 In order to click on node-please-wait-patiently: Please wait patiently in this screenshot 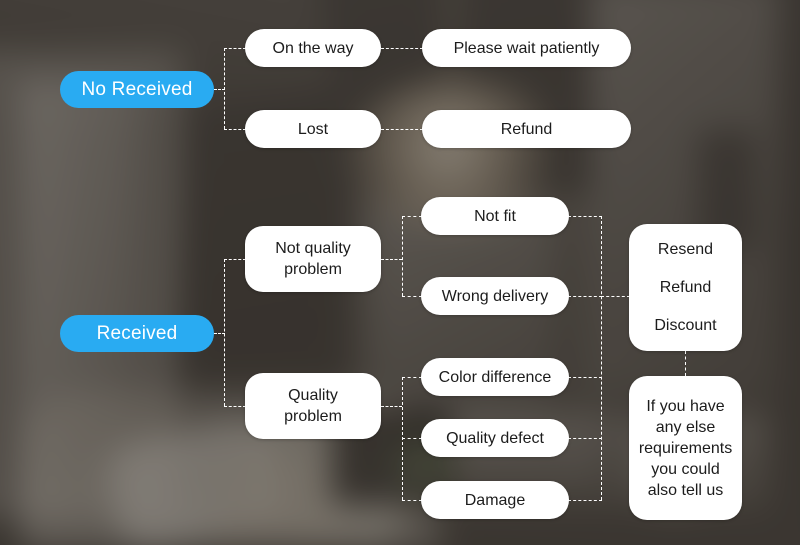, I will do `click(526, 48)`.